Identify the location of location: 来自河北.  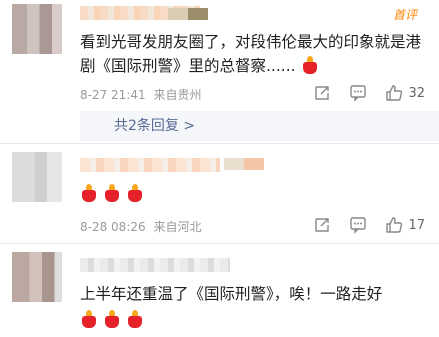
(177, 227).